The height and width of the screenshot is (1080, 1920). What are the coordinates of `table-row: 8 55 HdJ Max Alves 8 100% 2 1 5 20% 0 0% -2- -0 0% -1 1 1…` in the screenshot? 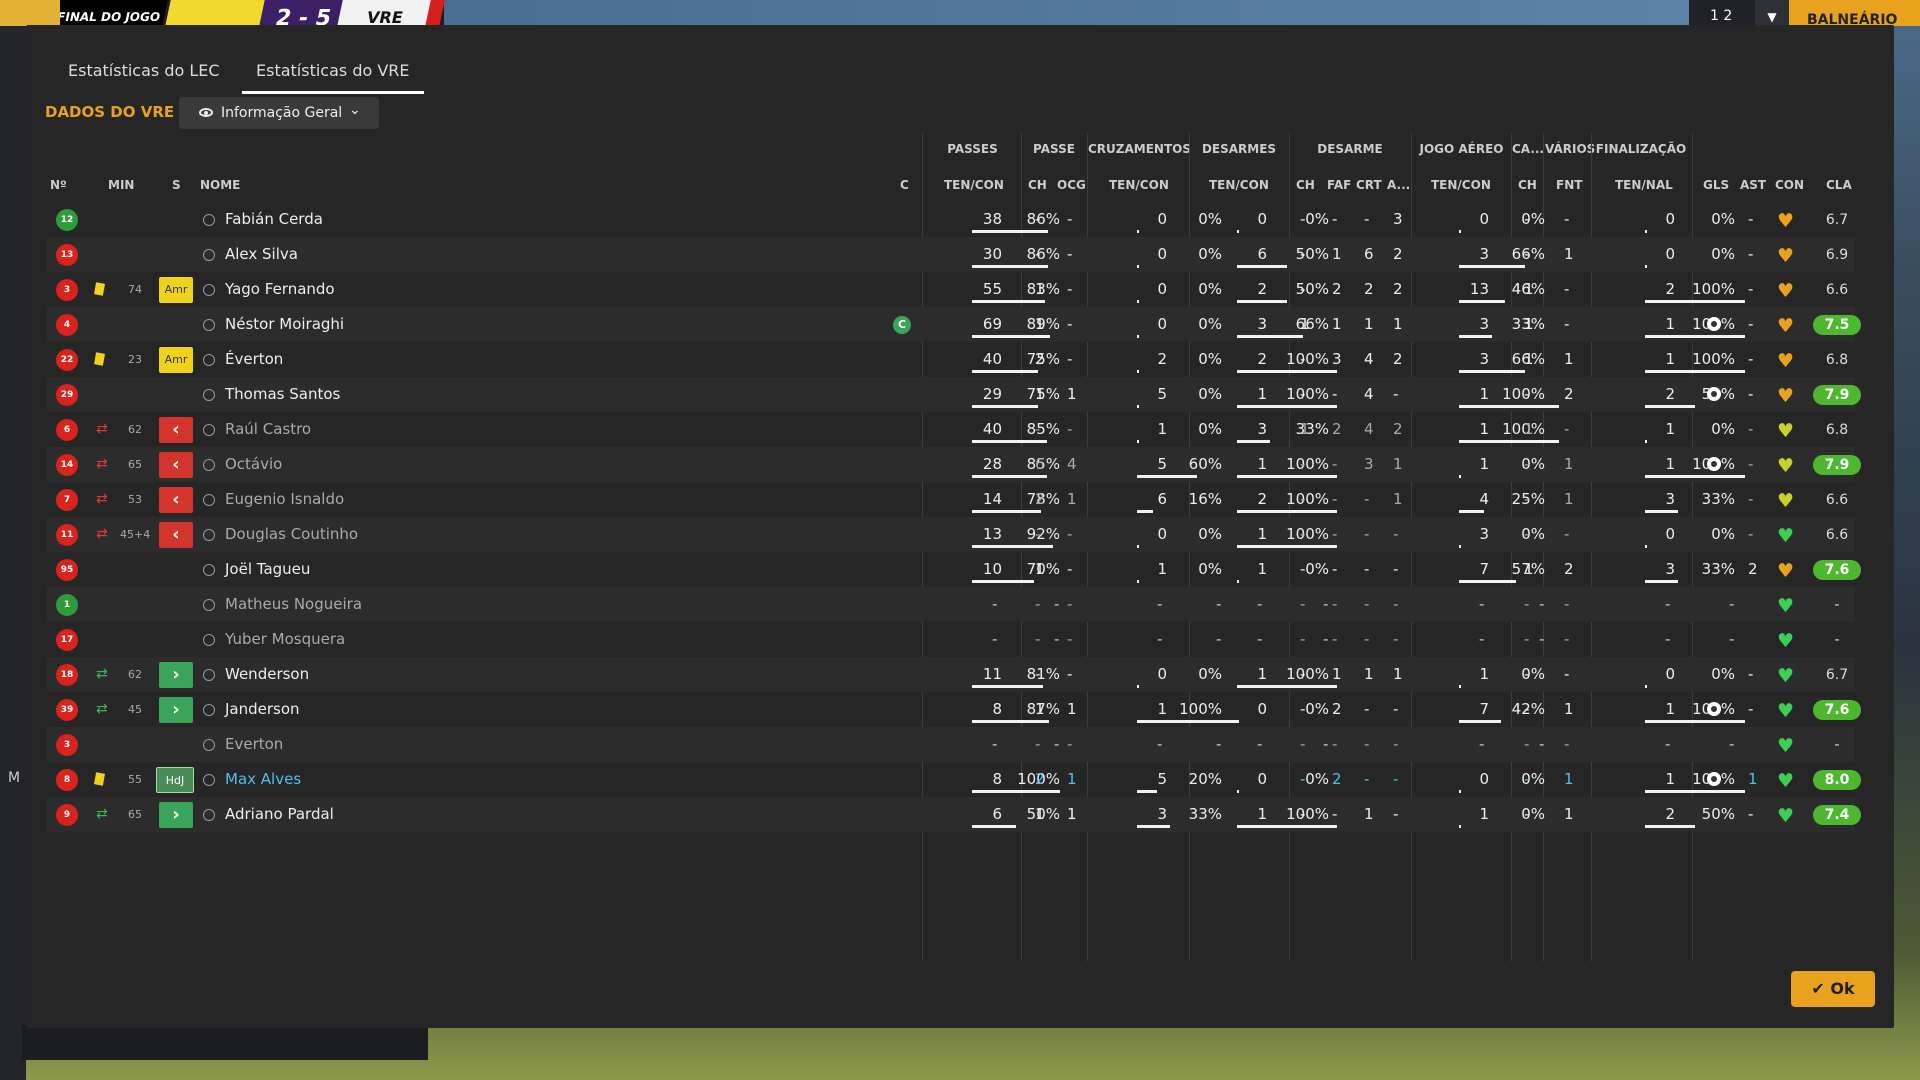 It's located at (954, 779).